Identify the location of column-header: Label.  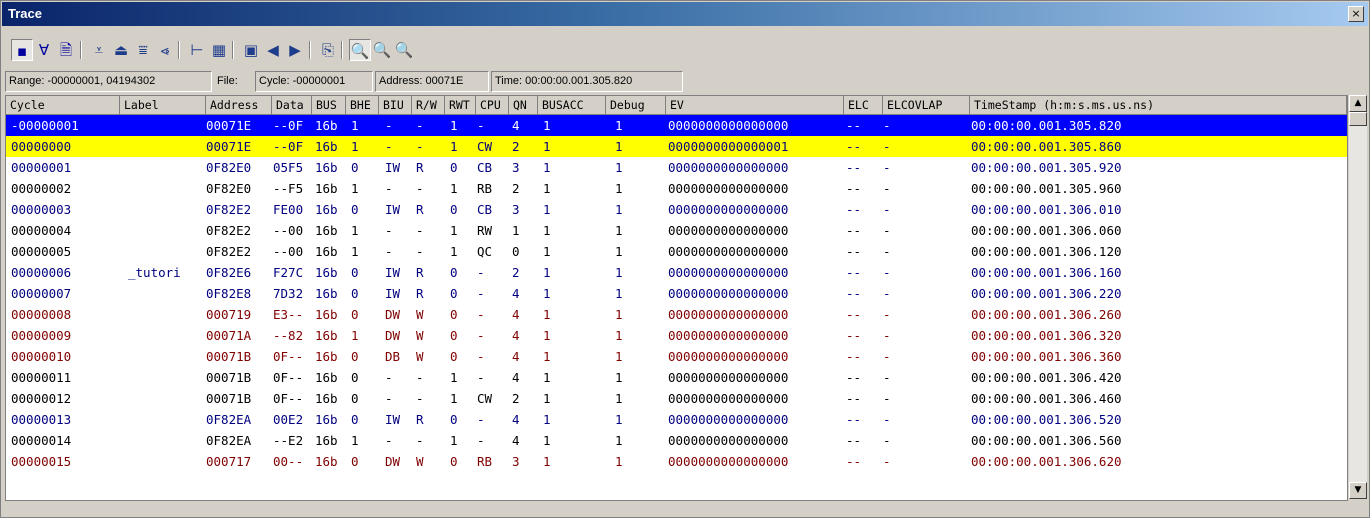
(163, 105).